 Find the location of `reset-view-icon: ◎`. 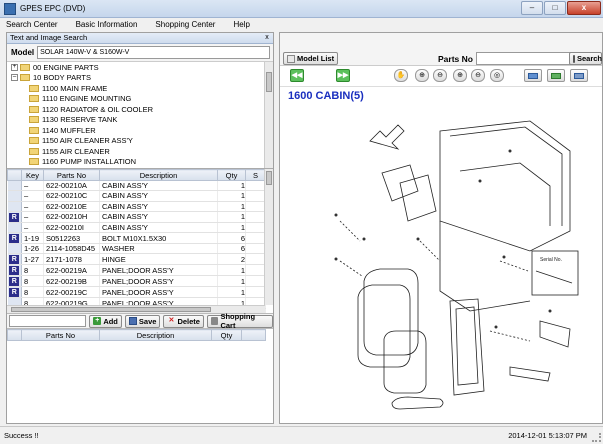

reset-view-icon: ◎ is located at coordinates (497, 75).